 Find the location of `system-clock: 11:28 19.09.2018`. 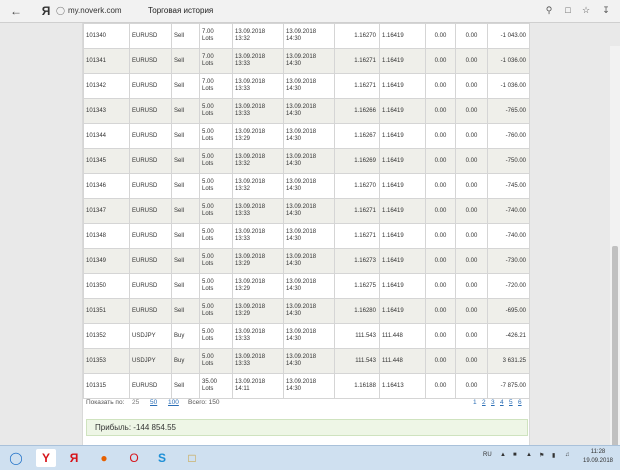

system-clock: 11:28 19.09.2018 is located at coordinates (598, 457).